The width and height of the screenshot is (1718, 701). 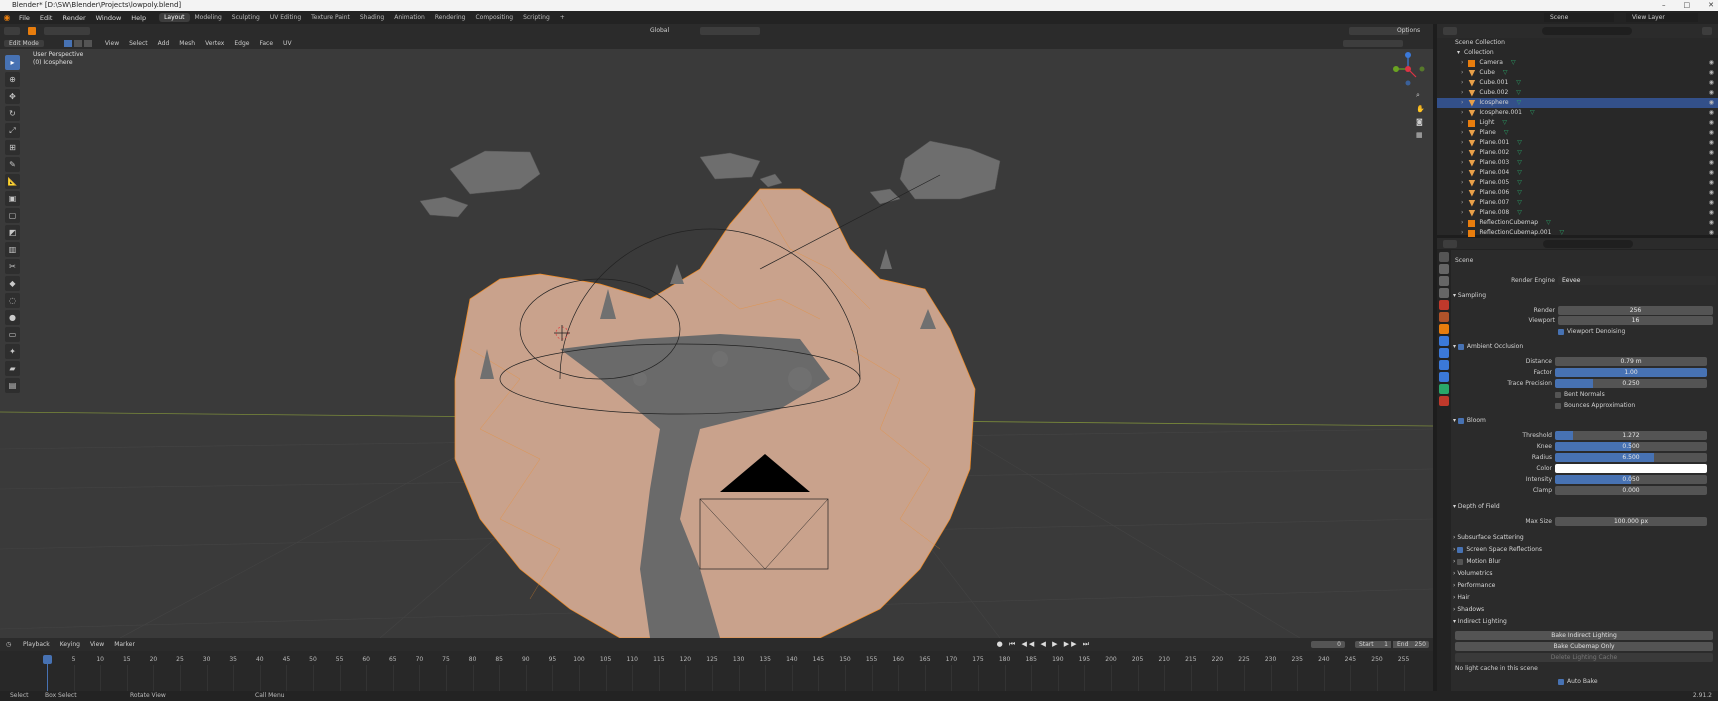 What do you see at coordinates (1420, 135) in the screenshot?
I see `ortho-grid-icon: ▦` at bounding box center [1420, 135].